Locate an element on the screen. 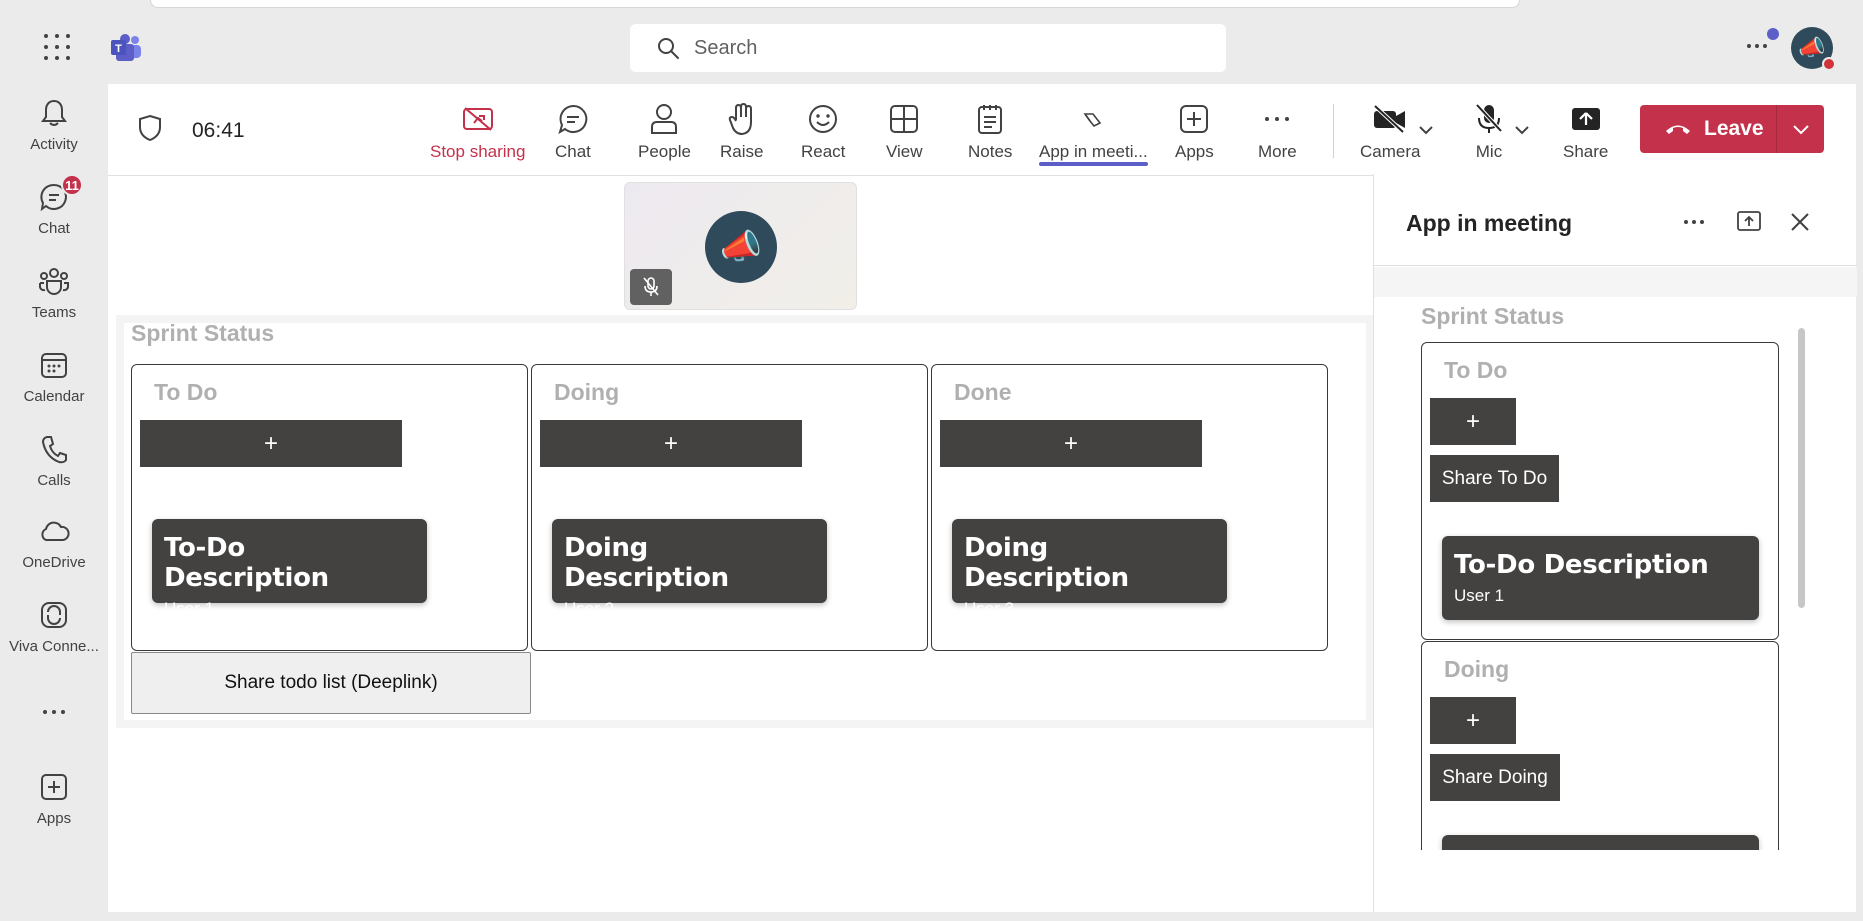 The image size is (1863, 921). apps-label: Apps is located at coordinates (1194, 151).